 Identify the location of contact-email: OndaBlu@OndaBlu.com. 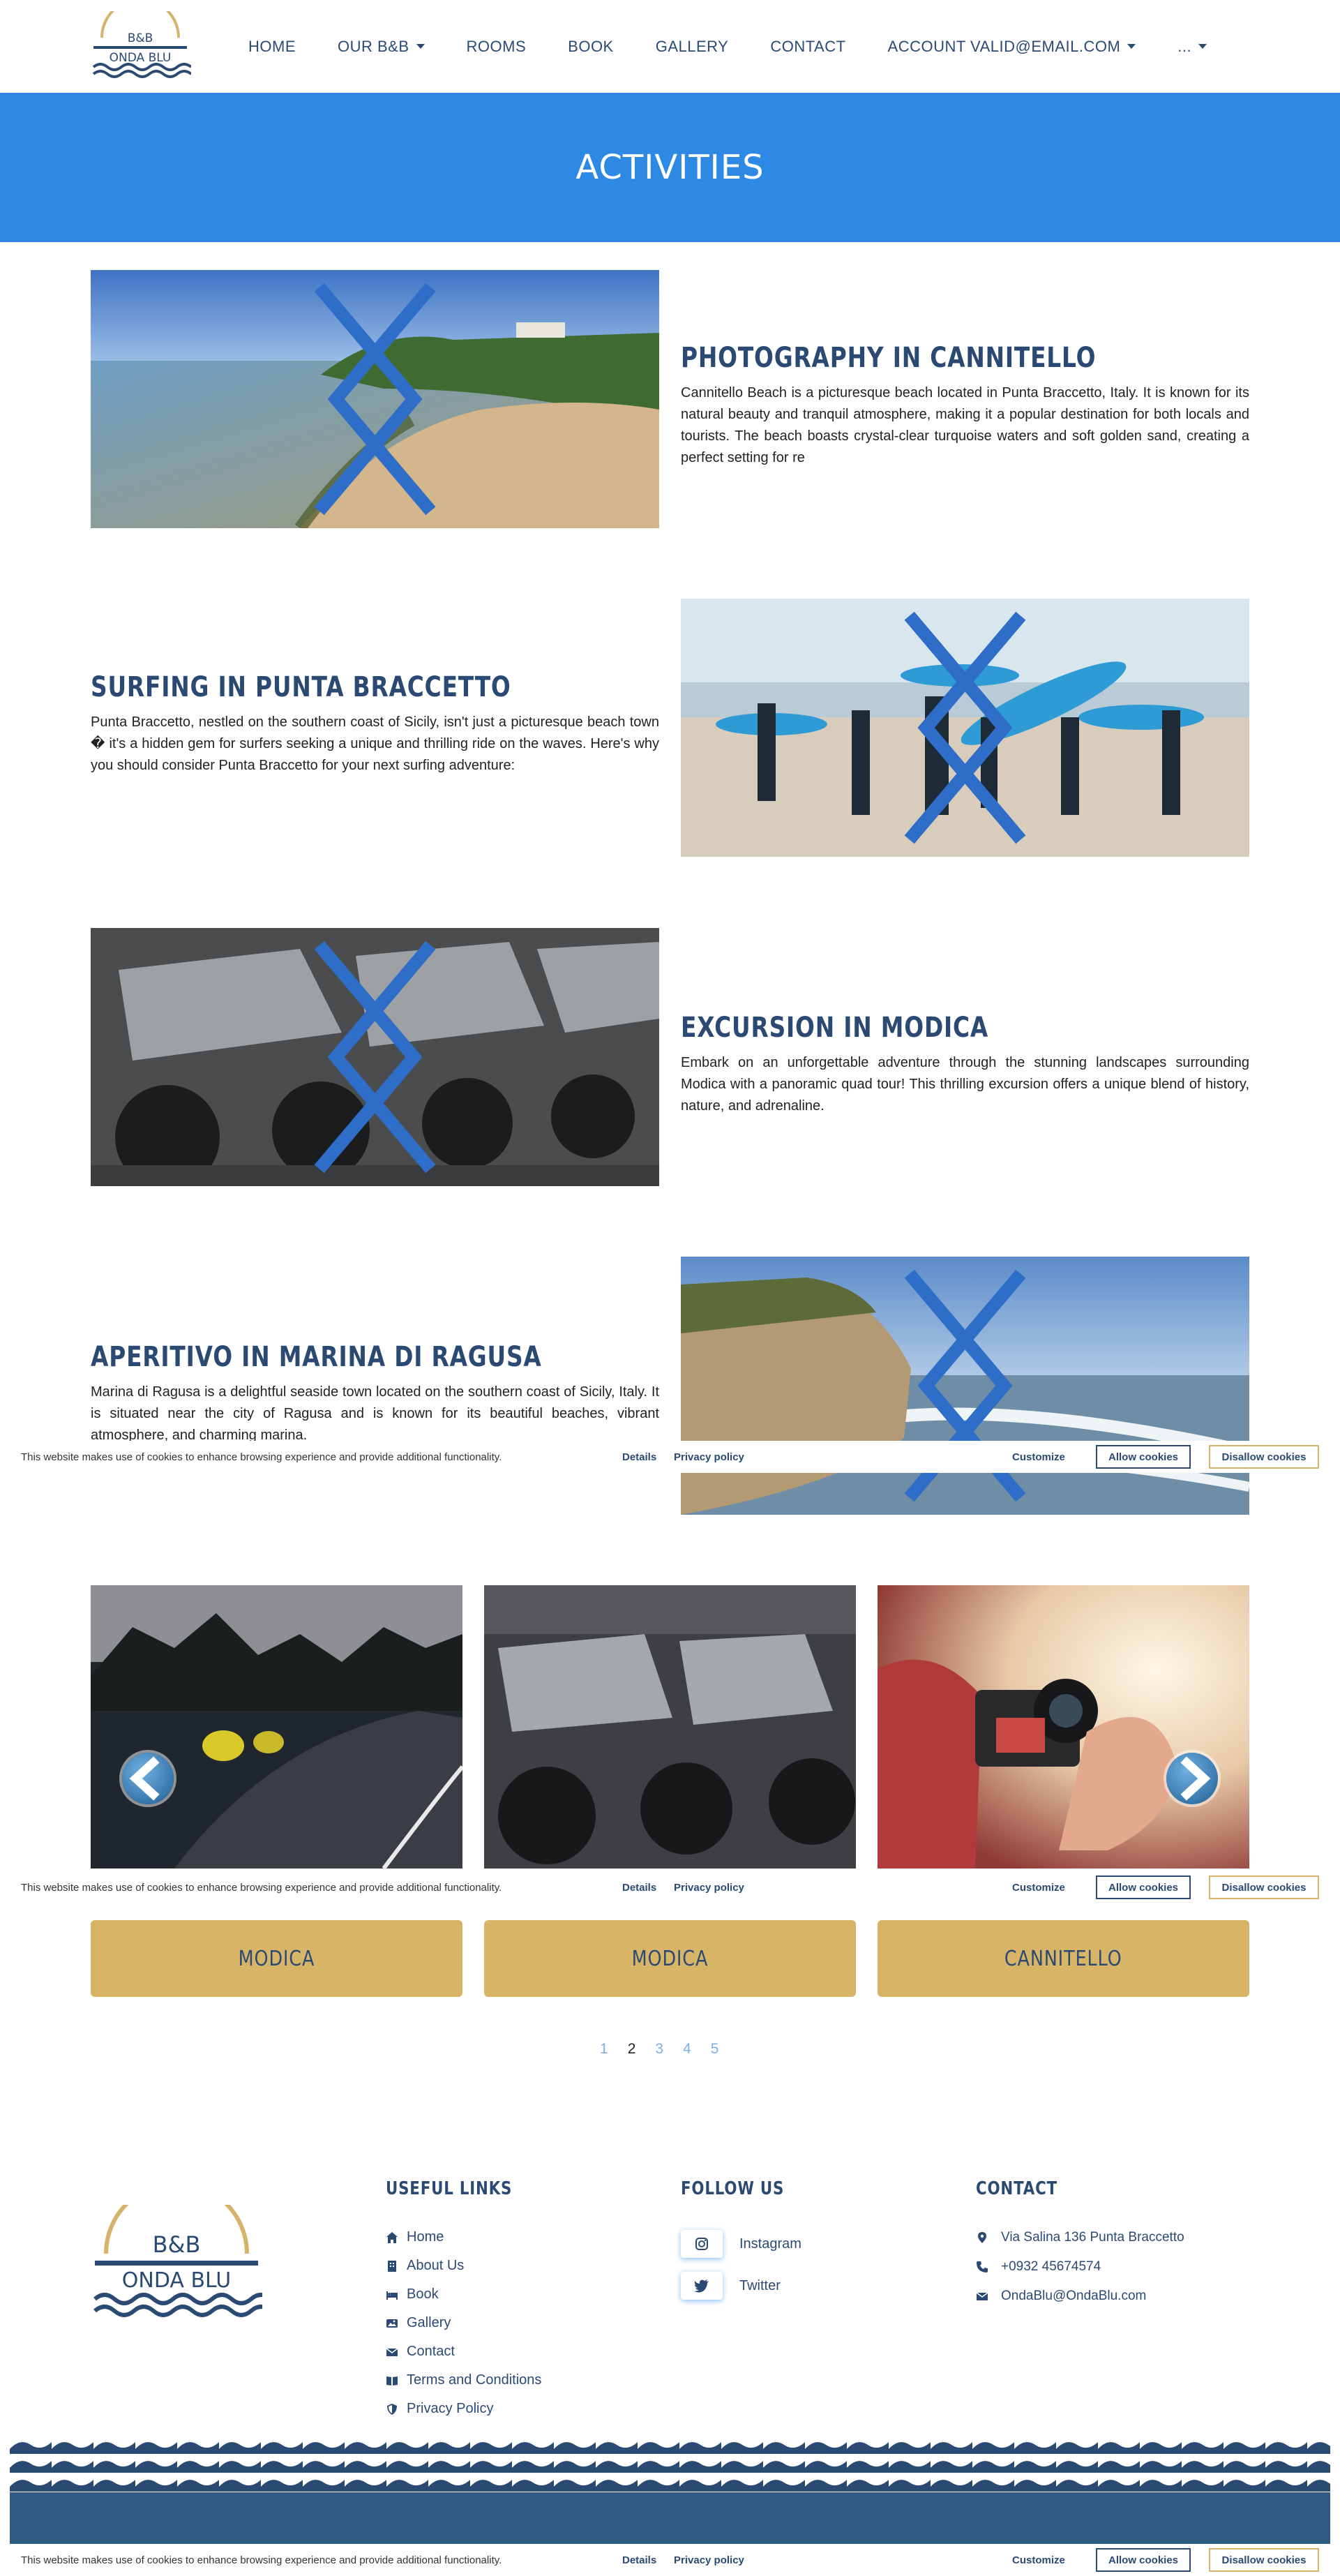
(1080, 2296).